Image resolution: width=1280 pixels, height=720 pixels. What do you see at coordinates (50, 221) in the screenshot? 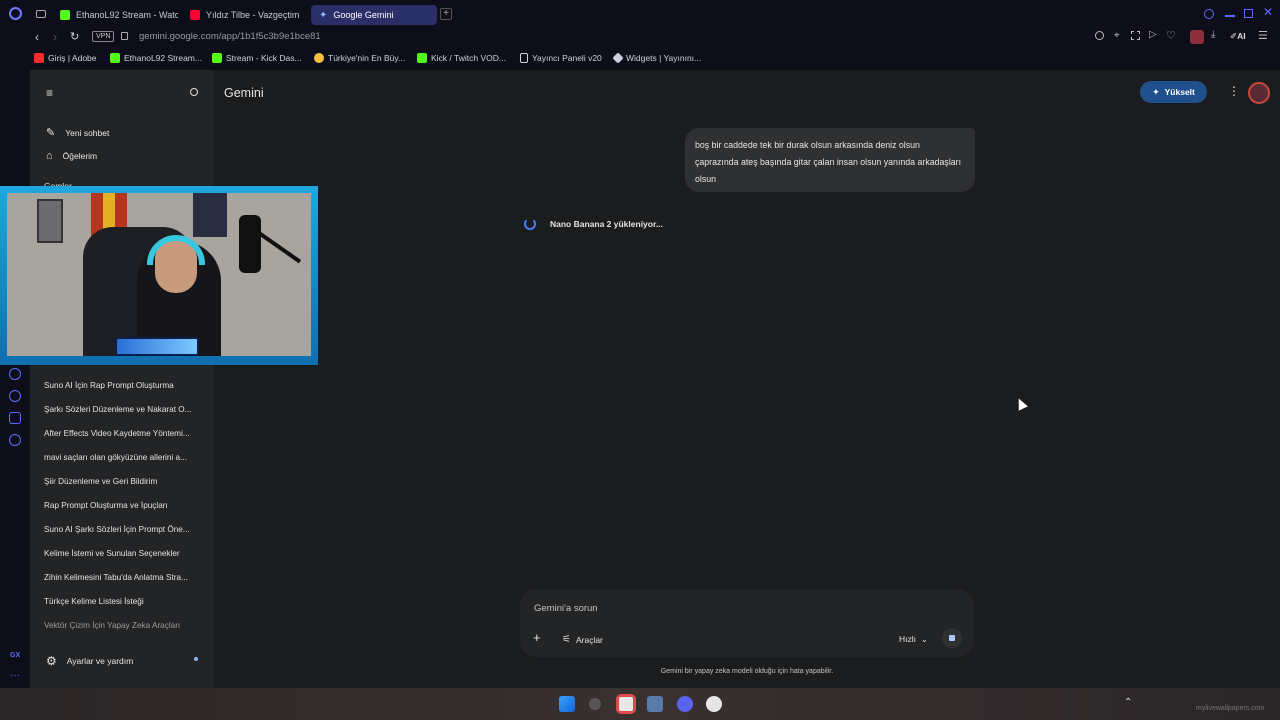
I see `wall-poster` at bounding box center [50, 221].